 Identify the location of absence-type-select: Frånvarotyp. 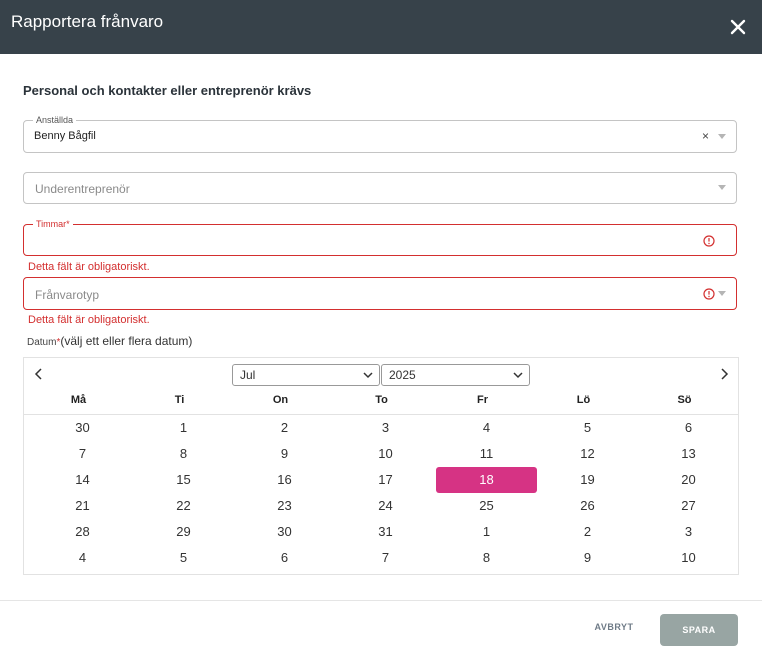
(380, 293).